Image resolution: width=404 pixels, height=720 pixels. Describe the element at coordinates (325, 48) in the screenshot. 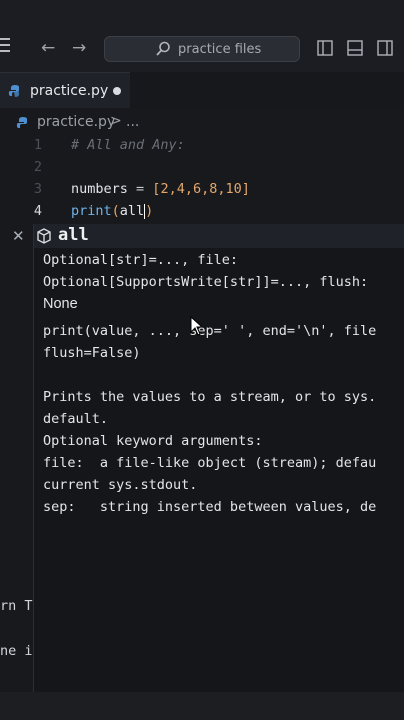

I see `toggle-sidebar-icon` at that location.